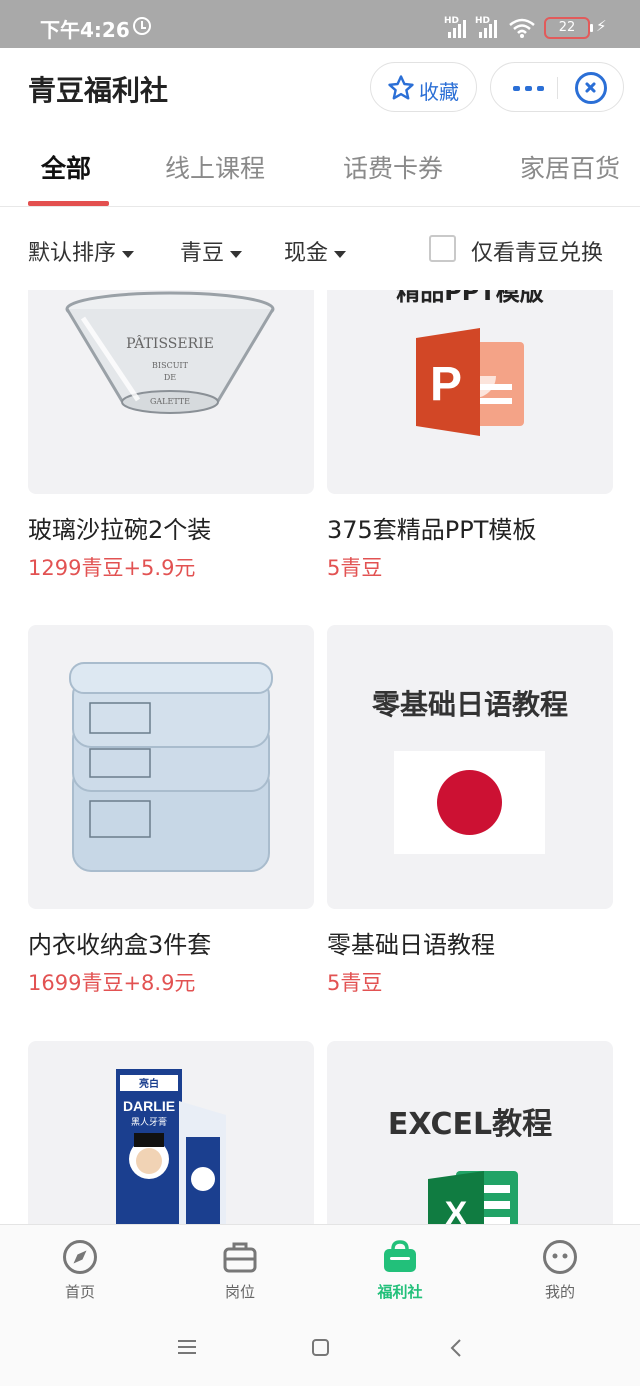  What do you see at coordinates (470, 382) in the screenshot?
I see `powerpoint-logo-icon: P` at bounding box center [470, 382].